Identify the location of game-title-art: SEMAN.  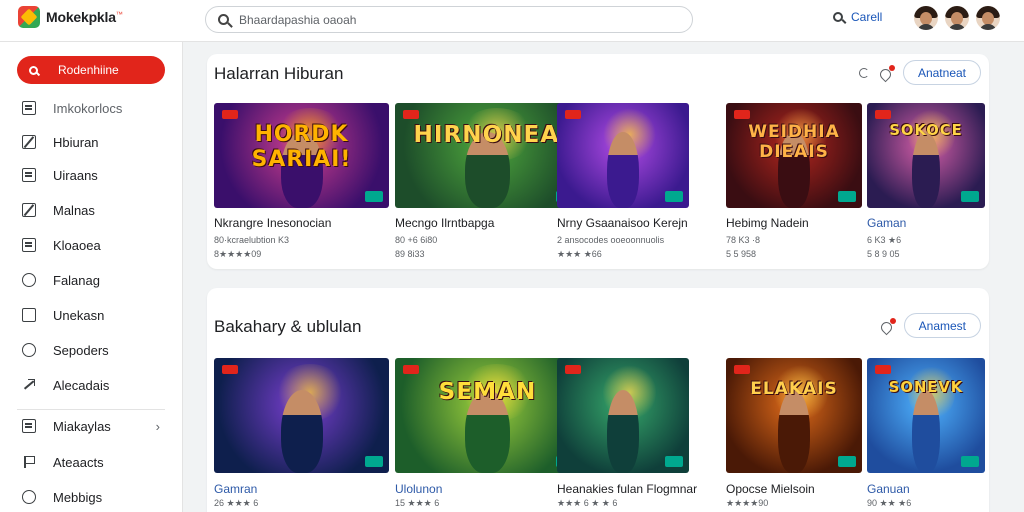
(487, 391).